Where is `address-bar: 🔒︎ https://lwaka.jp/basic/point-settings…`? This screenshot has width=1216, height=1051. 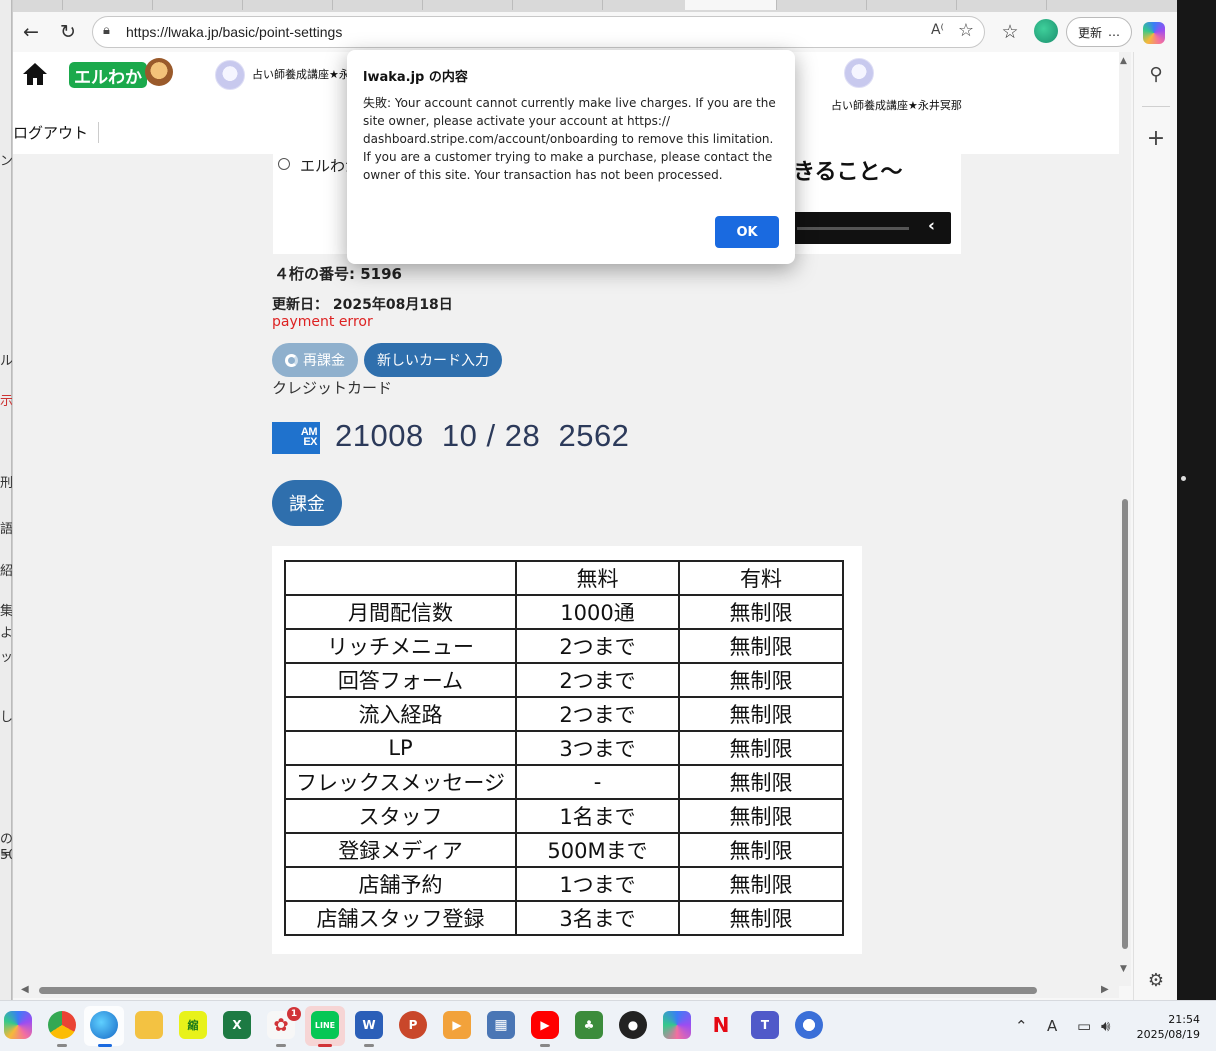
address-bar: 🔒︎ https://lwaka.jp/basic/point-settings… is located at coordinates (538, 32).